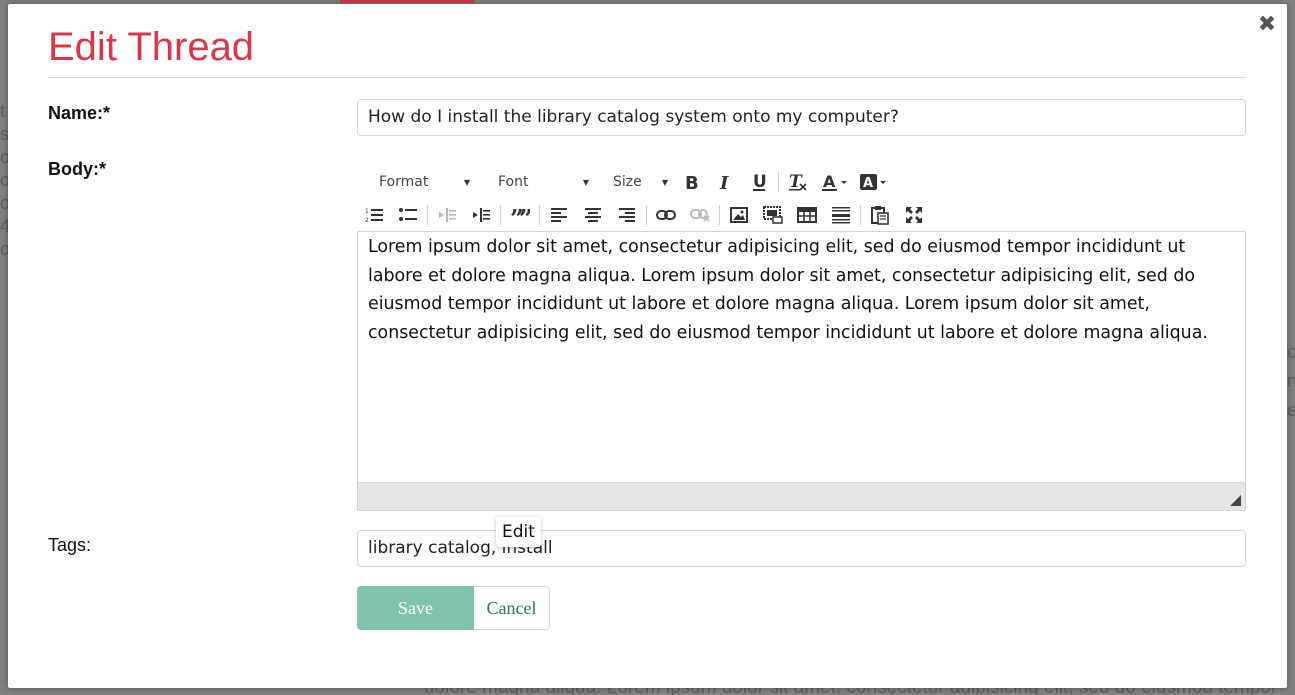  What do you see at coordinates (801, 200) in the screenshot?
I see `editor-toolbar: Format ▼ Font ▼ Size ▼ B I U T A A 1 2 ”` at bounding box center [801, 200].